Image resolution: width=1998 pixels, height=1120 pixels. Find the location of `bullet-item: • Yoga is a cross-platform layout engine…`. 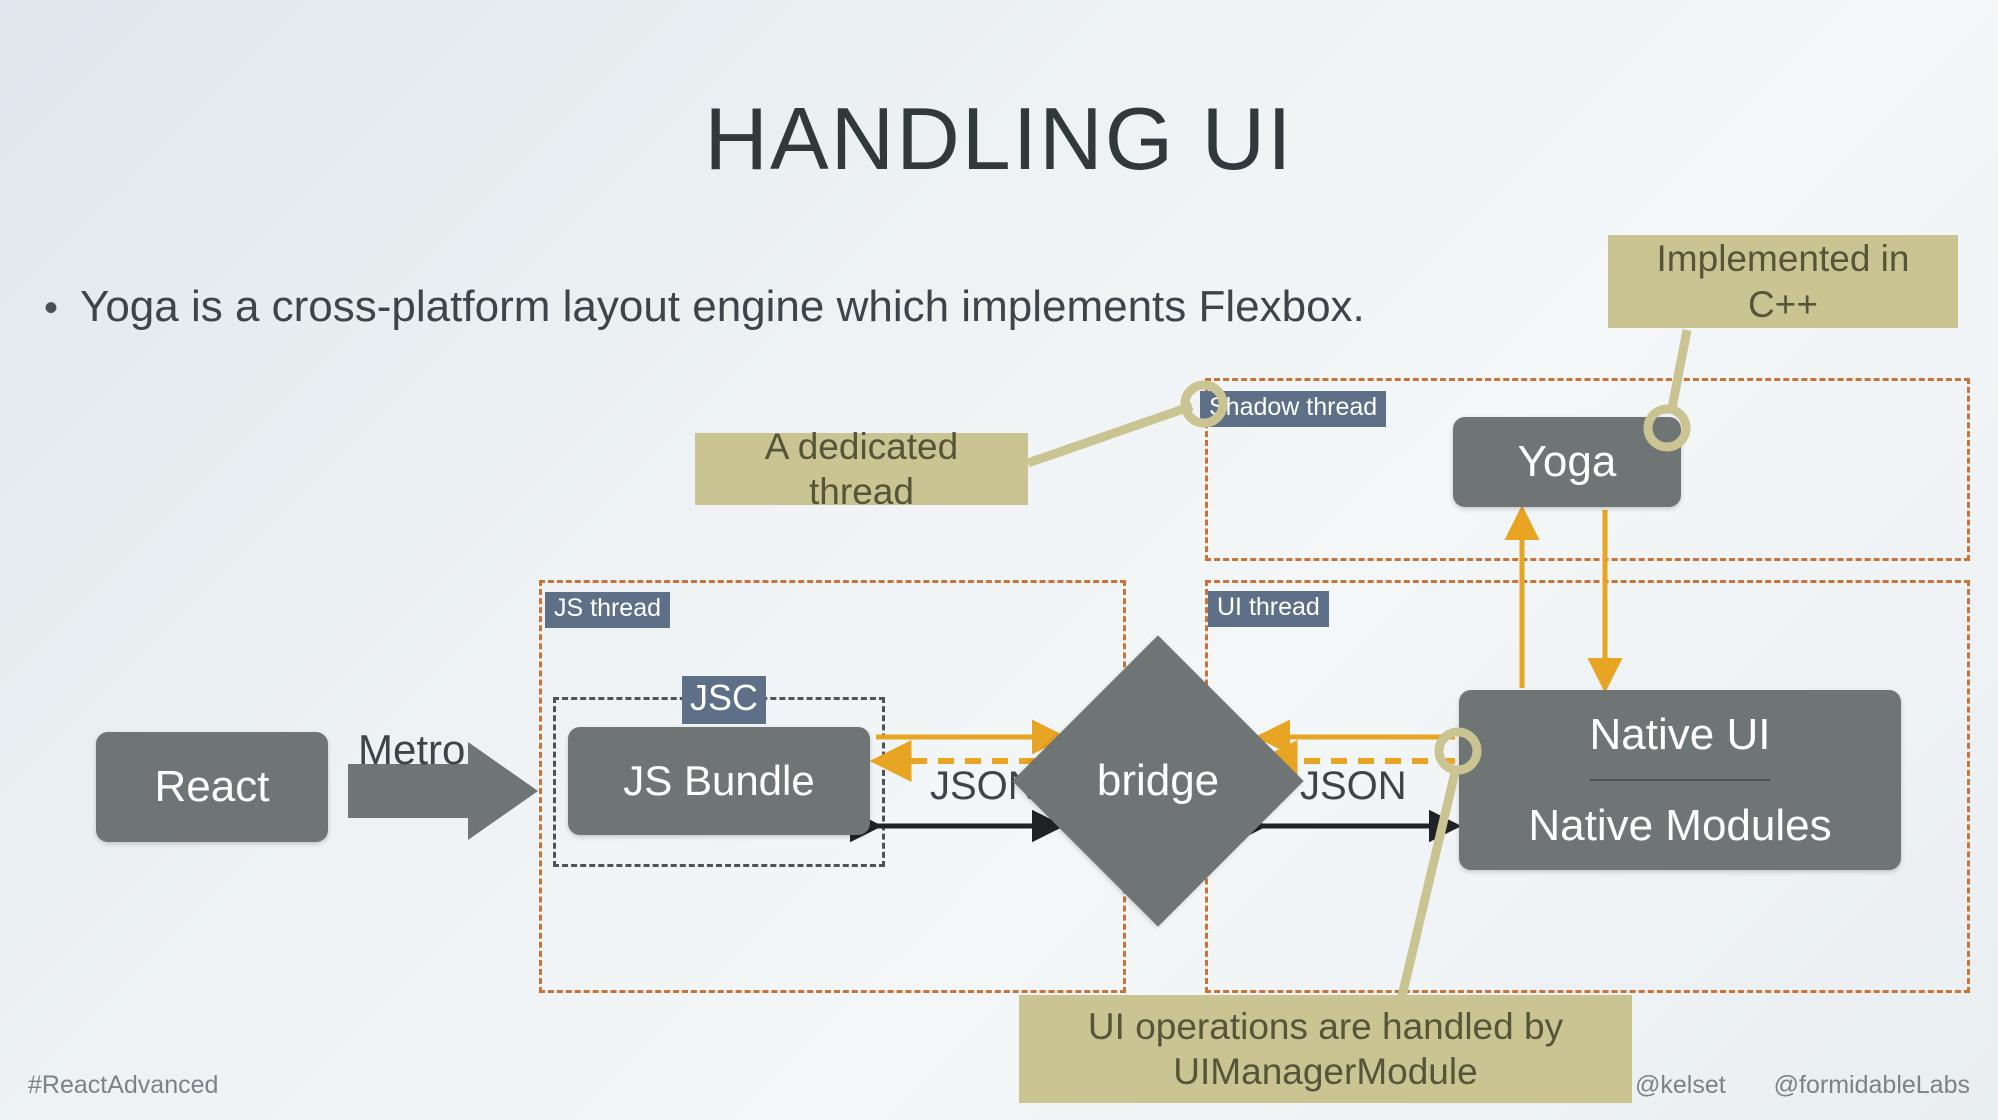

bullet-item: • Yoga is a cross-platform layout engine… is located at coordinates (704, 307).